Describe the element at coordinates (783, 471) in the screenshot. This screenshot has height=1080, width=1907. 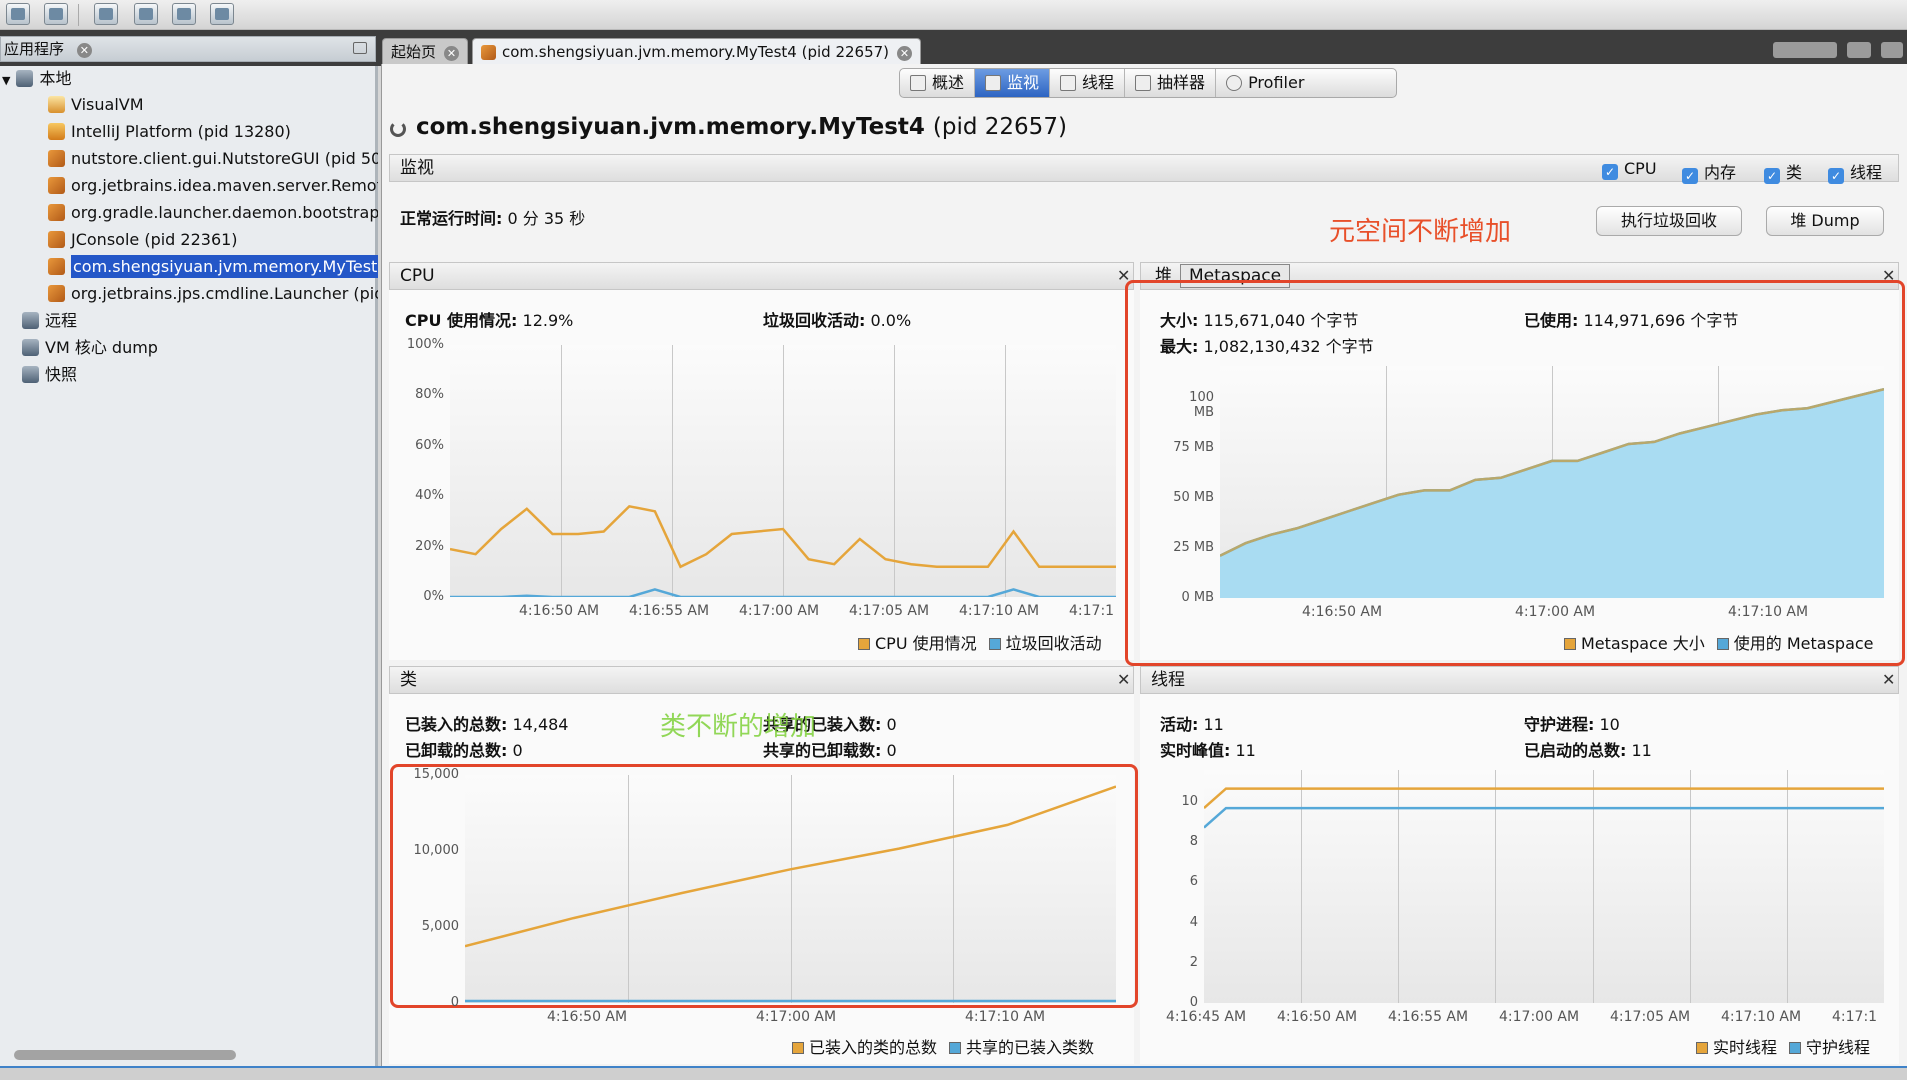
I see `cpu-chart` at that location.